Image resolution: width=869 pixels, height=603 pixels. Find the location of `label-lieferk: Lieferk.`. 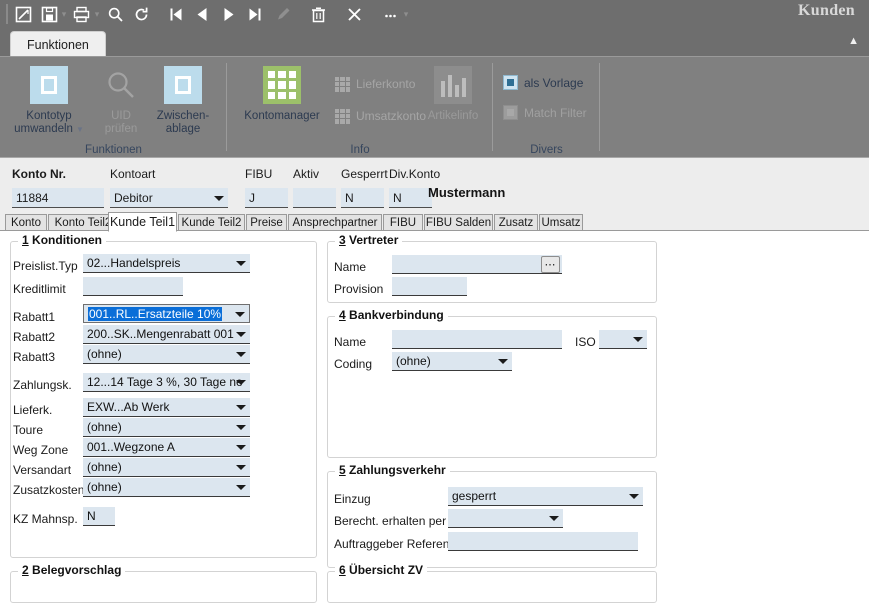

label-lieferk: Lieferk. is located at coordinates (33, 410).